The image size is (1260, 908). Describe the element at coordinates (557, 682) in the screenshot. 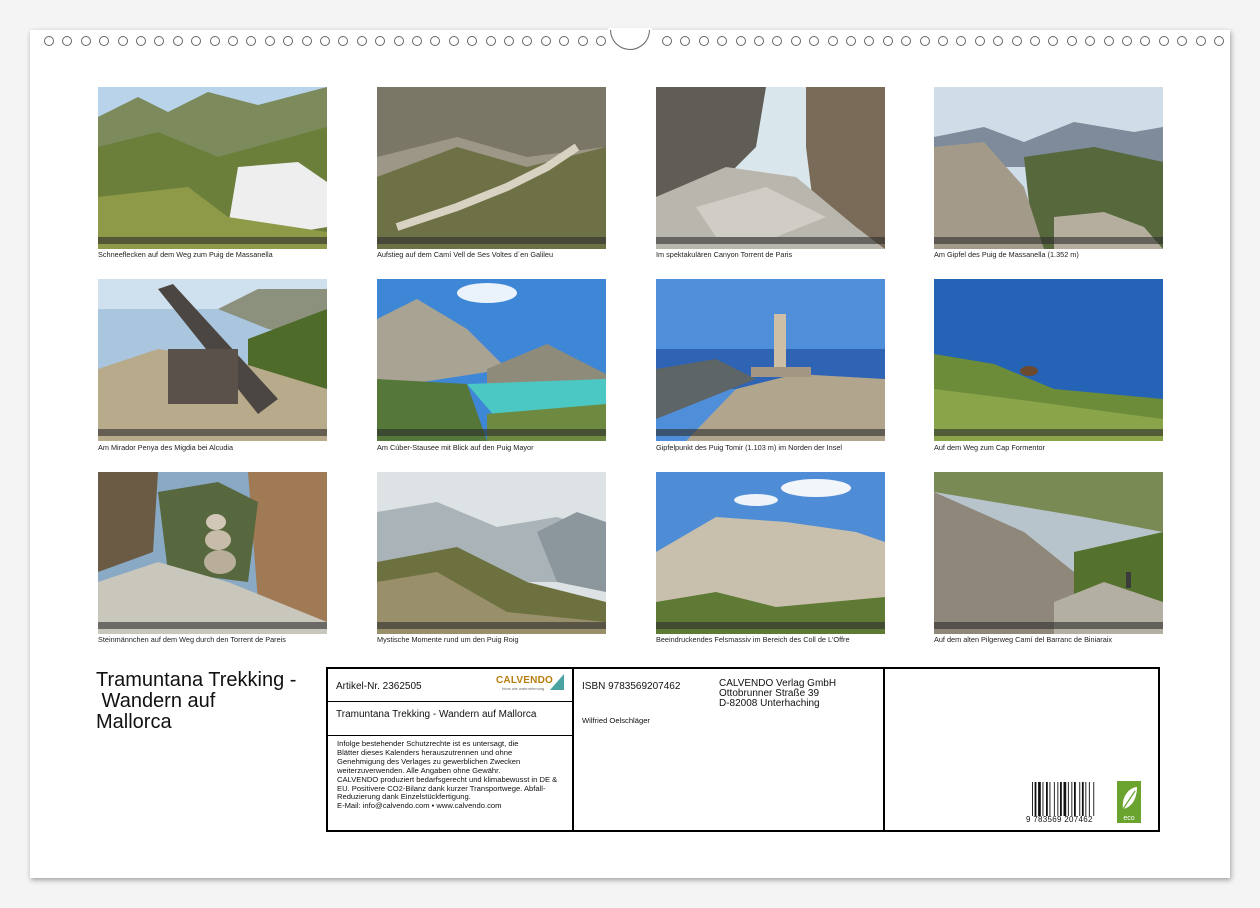

I see `calvendo-logo-icon` at that location.